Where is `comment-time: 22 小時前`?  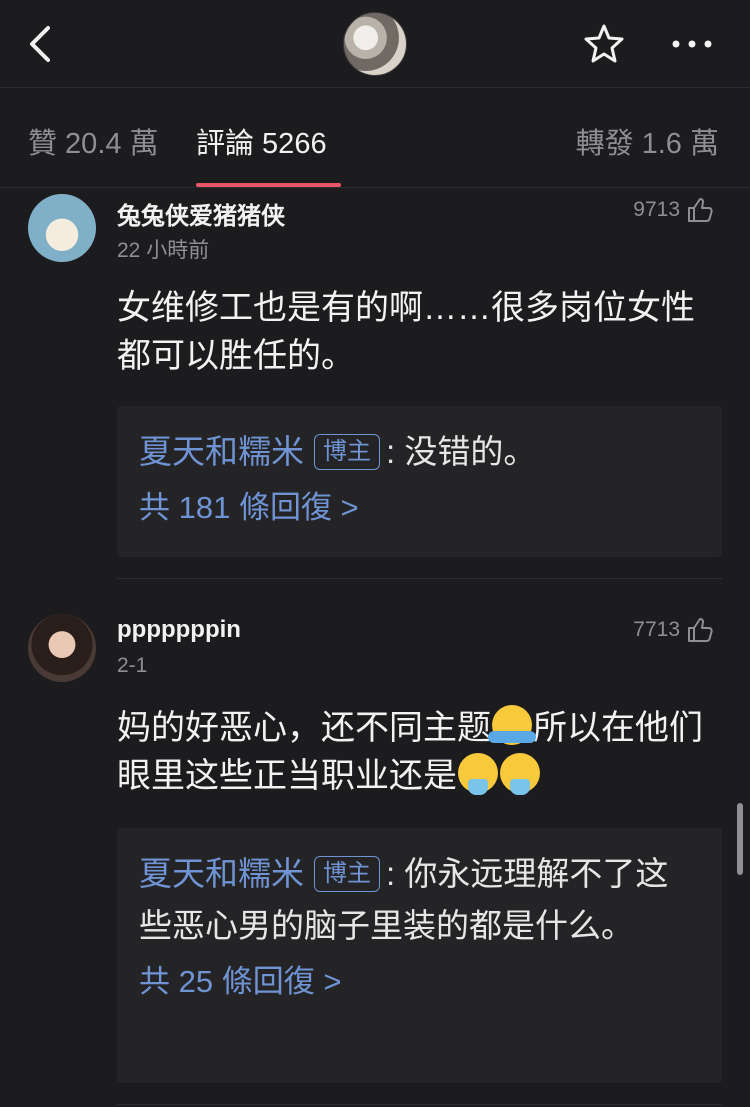 comment-time: 22 小時前 is located at coordinates (163, 250).